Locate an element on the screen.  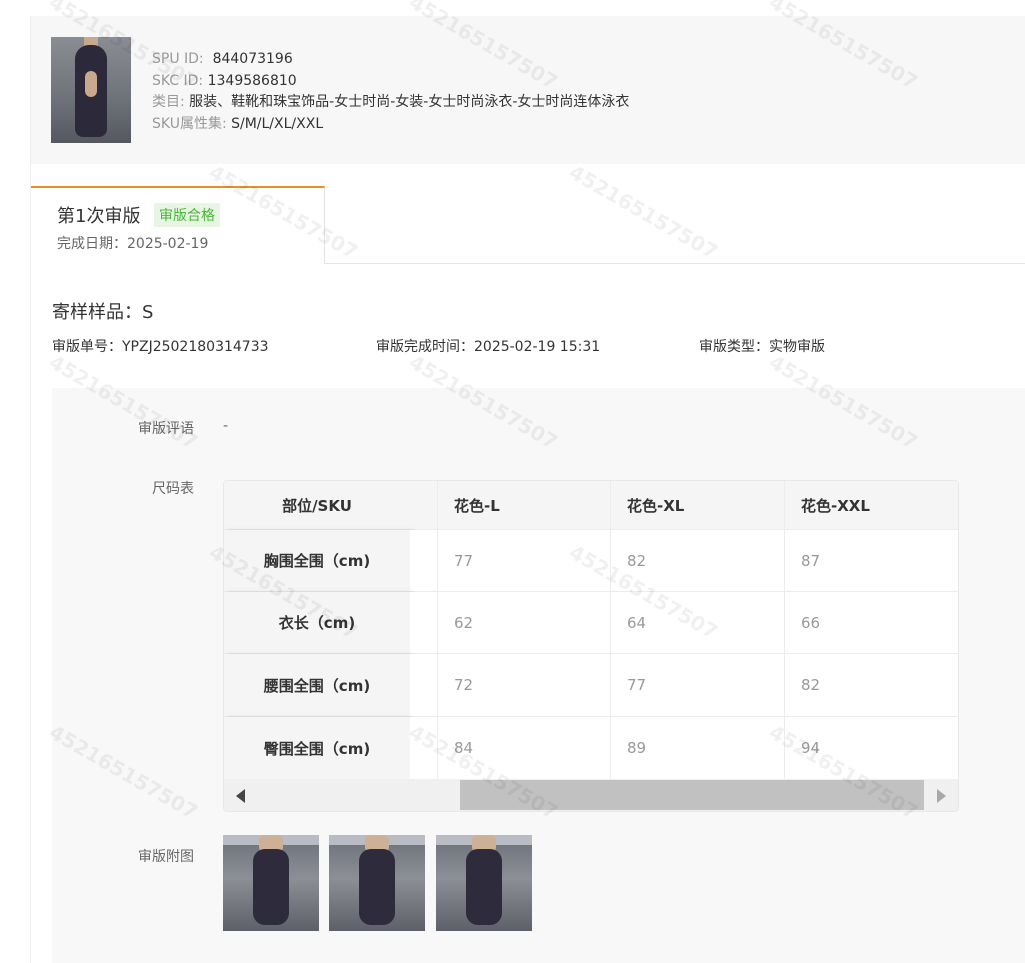
size-table-label: 尺码表 is located at coordinates (173, 489).